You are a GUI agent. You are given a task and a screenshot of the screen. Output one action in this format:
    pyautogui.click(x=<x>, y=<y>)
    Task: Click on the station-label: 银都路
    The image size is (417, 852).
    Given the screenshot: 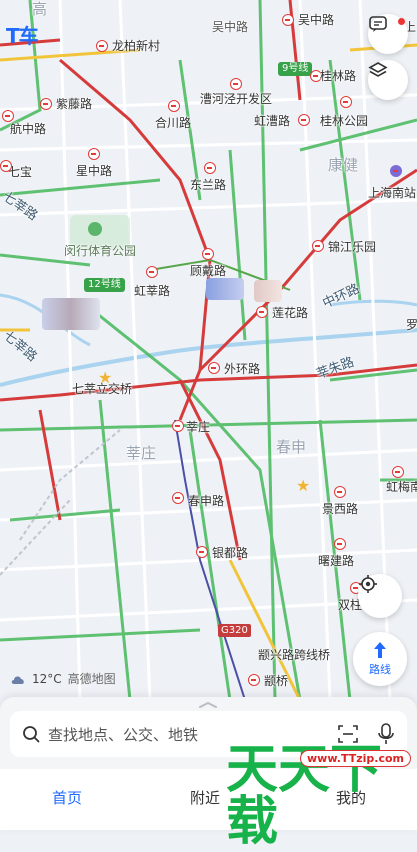 What is the action you would take?
    pyautogui.click(x=230, y=553)
    